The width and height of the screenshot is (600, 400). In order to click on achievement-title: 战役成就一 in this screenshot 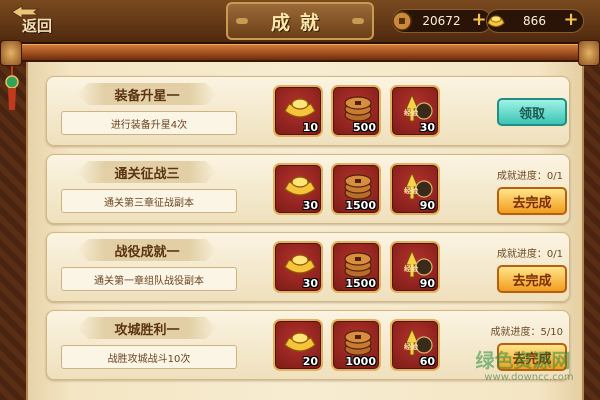, I will do `click(147, 250)`.